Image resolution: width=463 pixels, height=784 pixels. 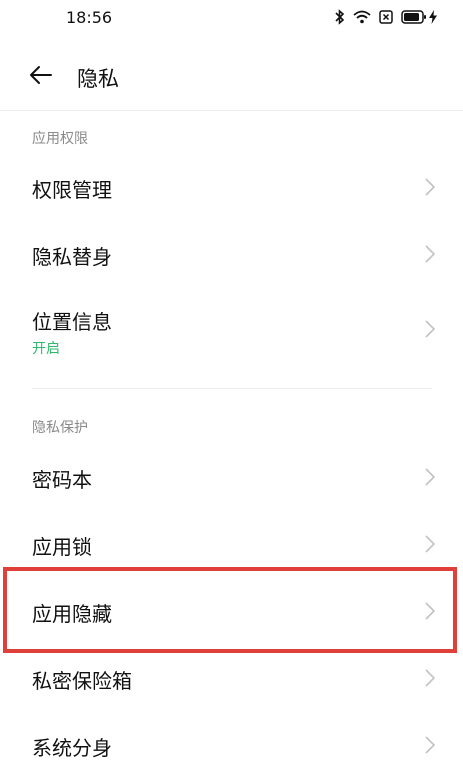 I want to click on row-private-safe: 私密保险箱, so click(x=231, y=678).